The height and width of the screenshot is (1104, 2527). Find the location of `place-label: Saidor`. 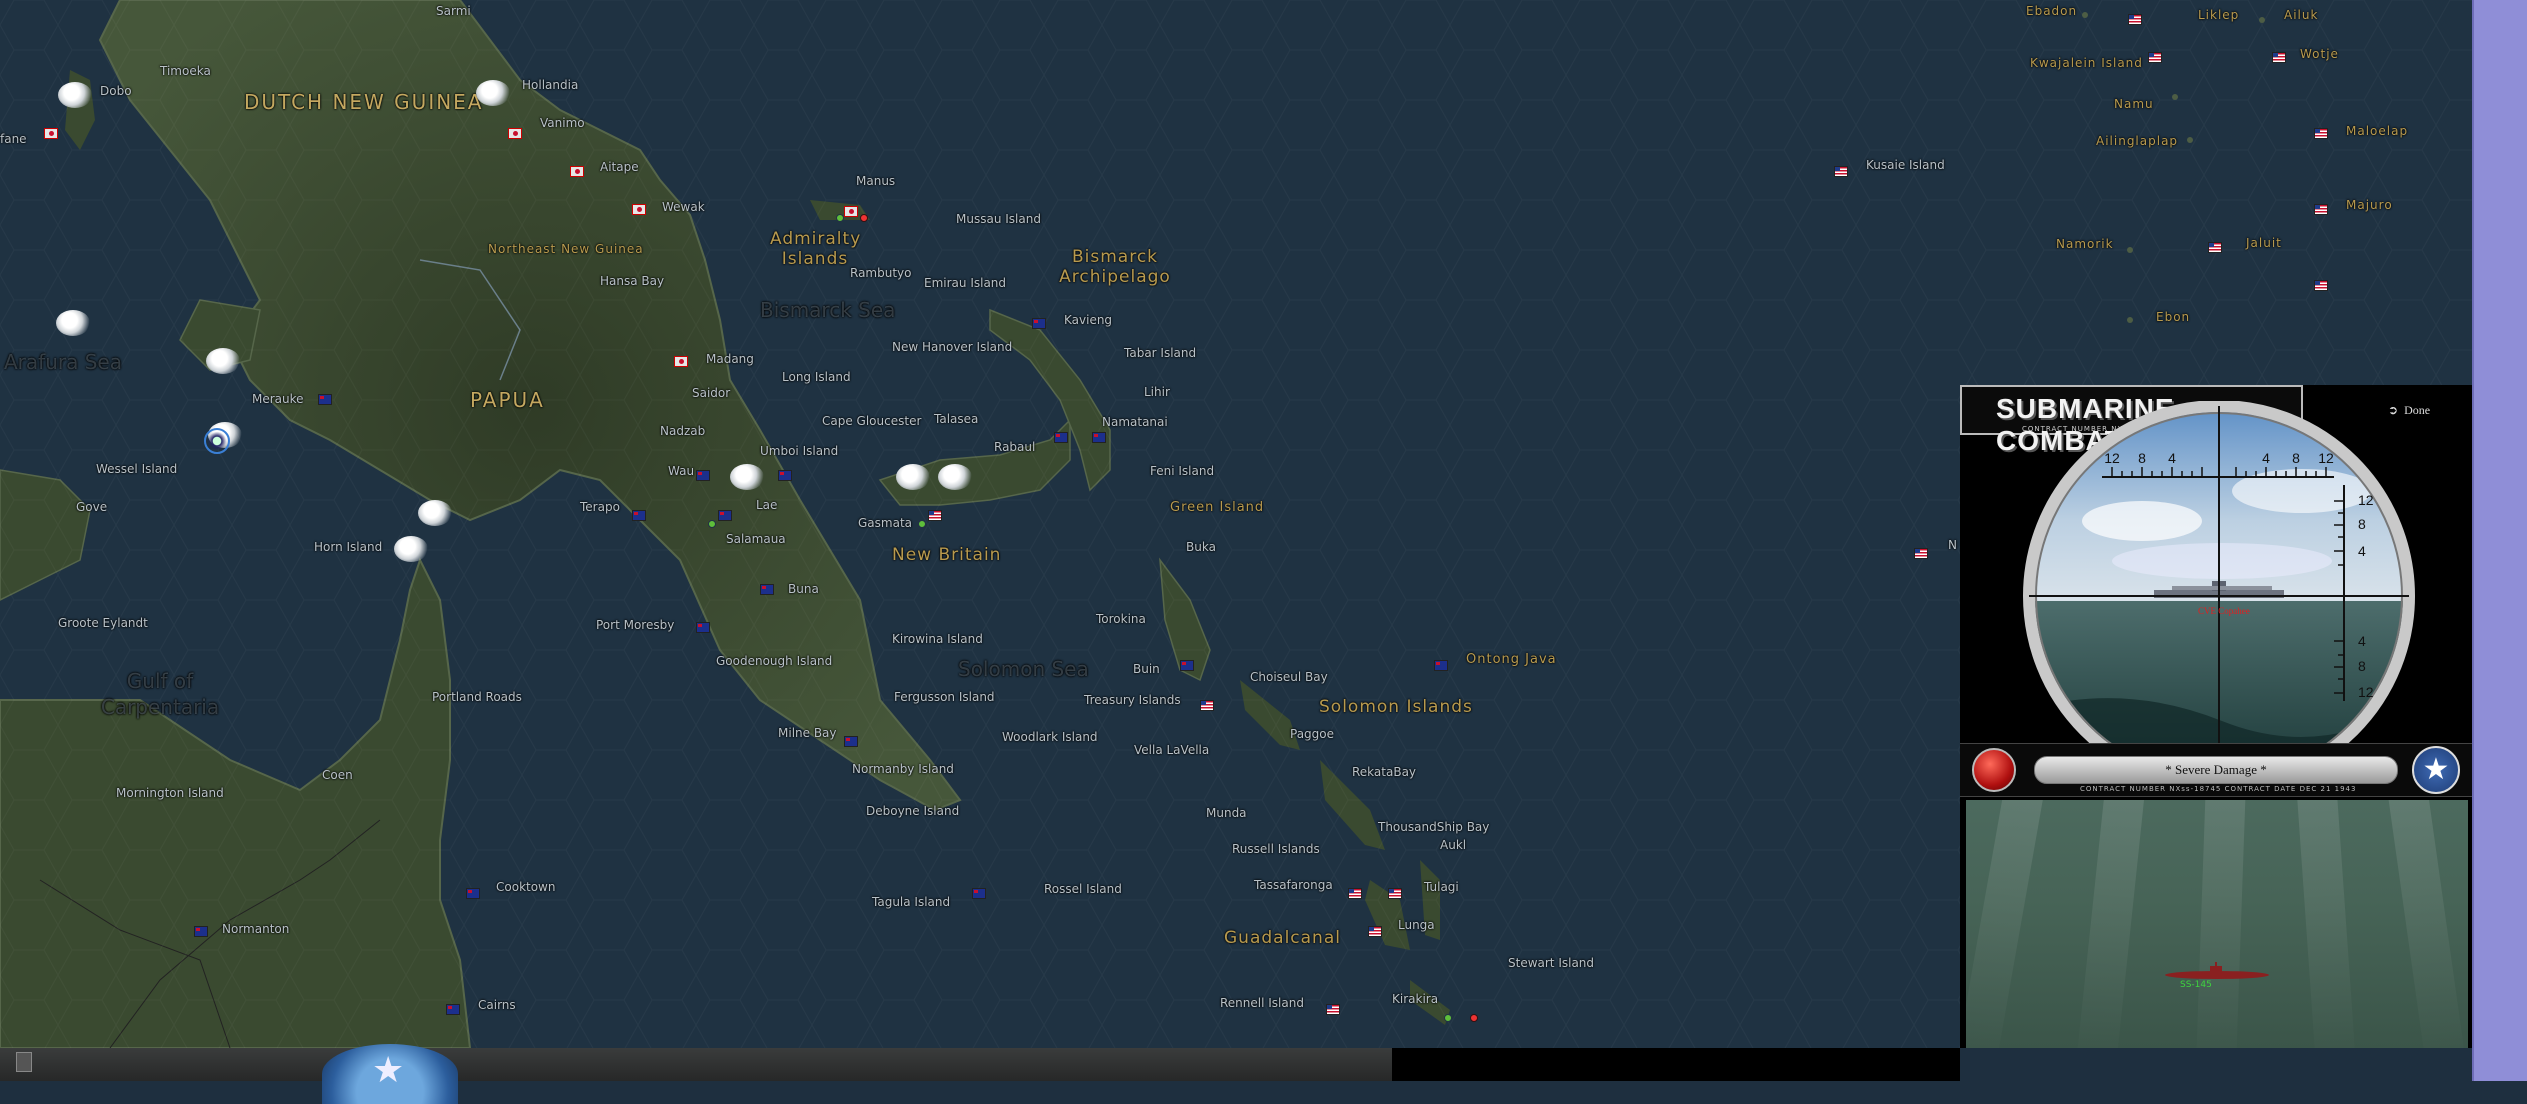

place-label: Saidor is located at coordinates (711, 393).